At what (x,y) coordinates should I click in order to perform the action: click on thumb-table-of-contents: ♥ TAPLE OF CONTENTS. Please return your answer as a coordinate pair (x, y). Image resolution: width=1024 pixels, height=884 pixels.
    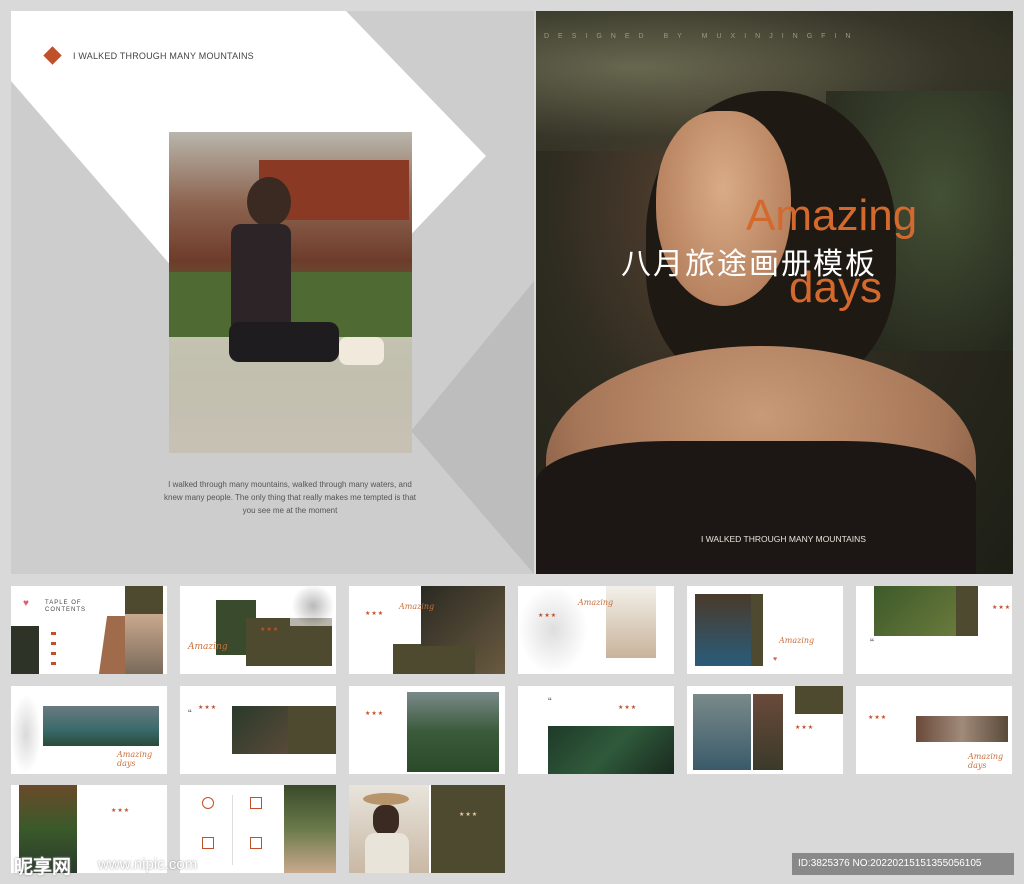
    Looking at the image, I should click on (89, 630).